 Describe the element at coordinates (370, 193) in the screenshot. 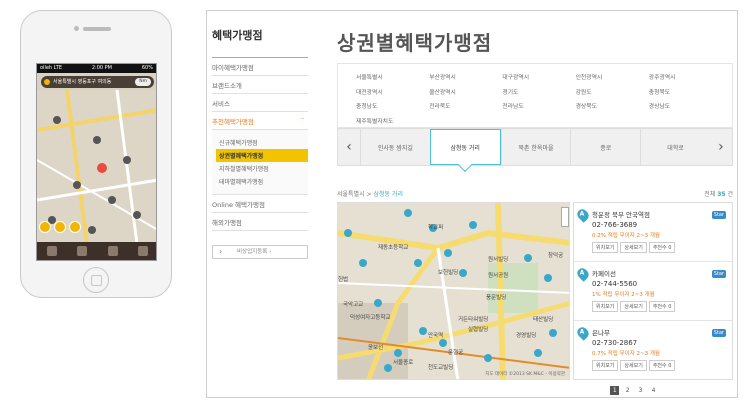

I see `breadcrumb: 서울특별시 > 삼청동 거리` at that location.